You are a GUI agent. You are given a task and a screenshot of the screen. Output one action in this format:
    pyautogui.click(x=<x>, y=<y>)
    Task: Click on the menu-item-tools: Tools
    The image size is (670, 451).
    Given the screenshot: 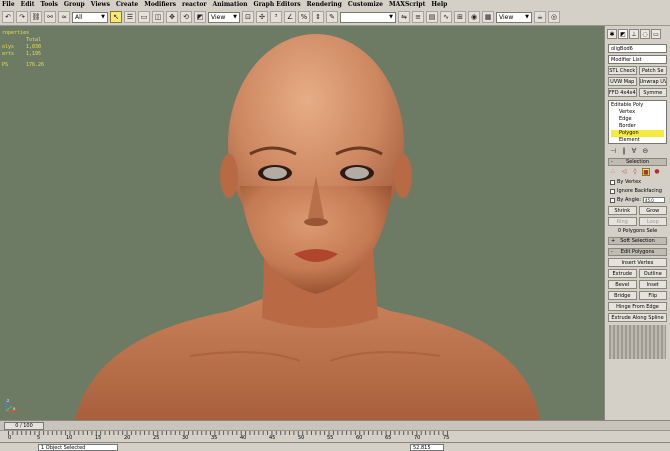 What is the action you would take?
    pyautogui.click(x=48, y=4)
    